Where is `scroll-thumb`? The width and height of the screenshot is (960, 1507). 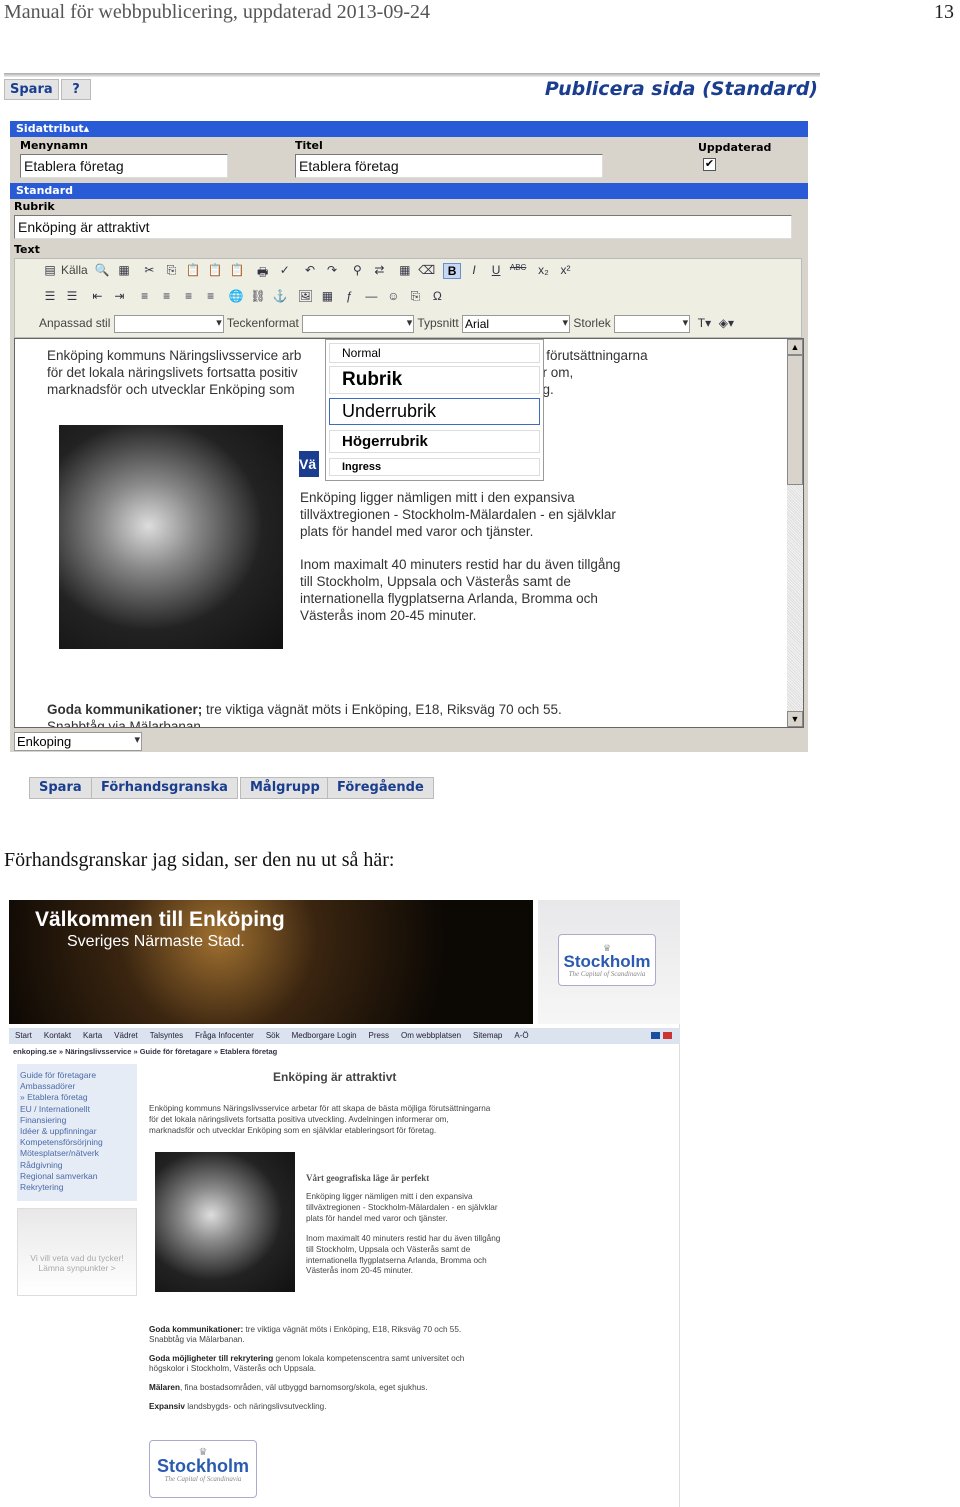 scroll-thumb is located at coordinates (795, 420).